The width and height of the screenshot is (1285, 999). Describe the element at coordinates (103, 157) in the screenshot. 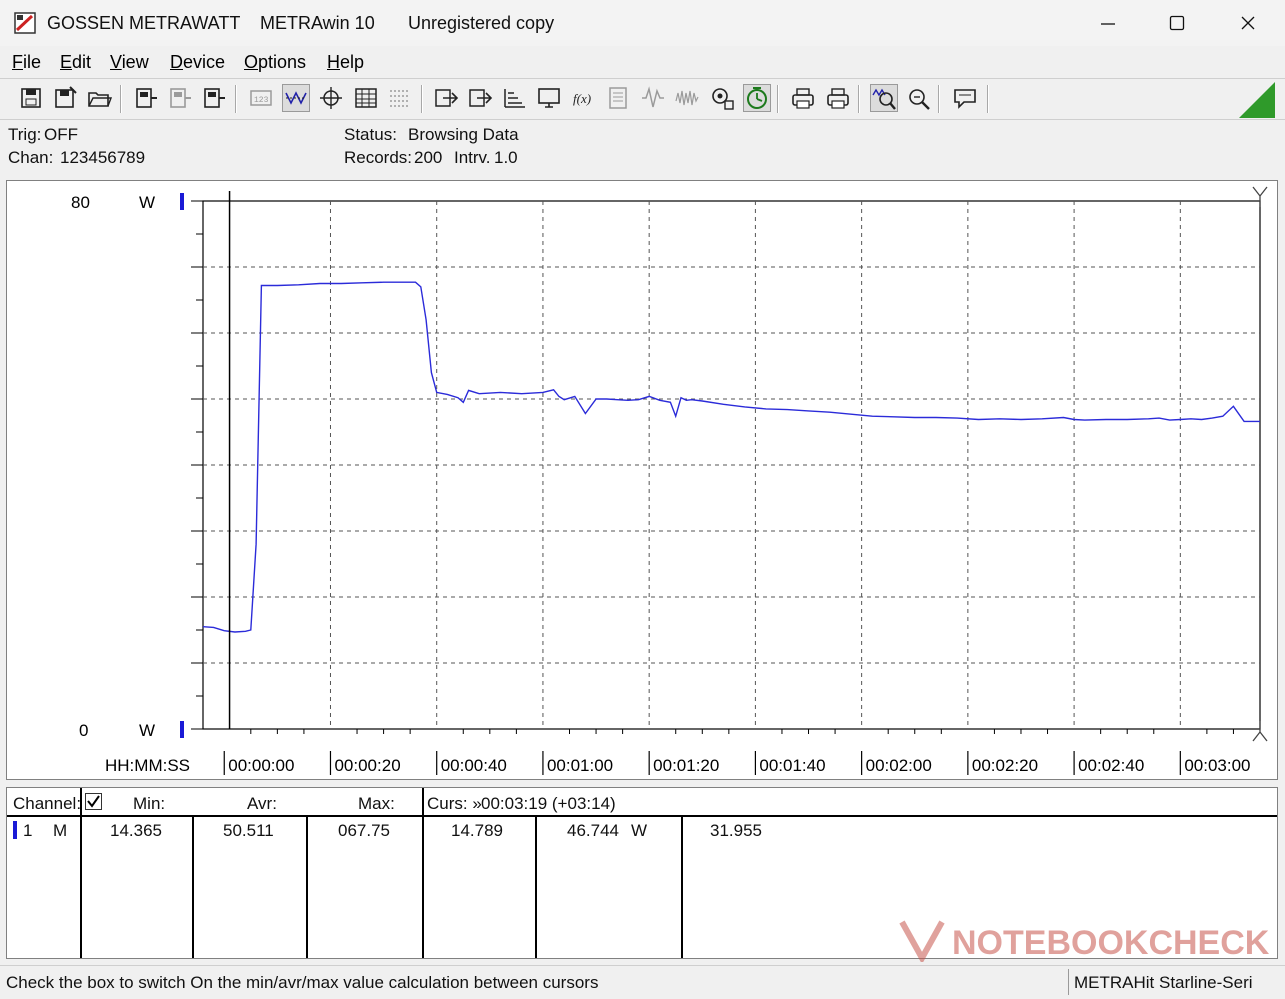

I see `chan-value: 123456789` at that location.